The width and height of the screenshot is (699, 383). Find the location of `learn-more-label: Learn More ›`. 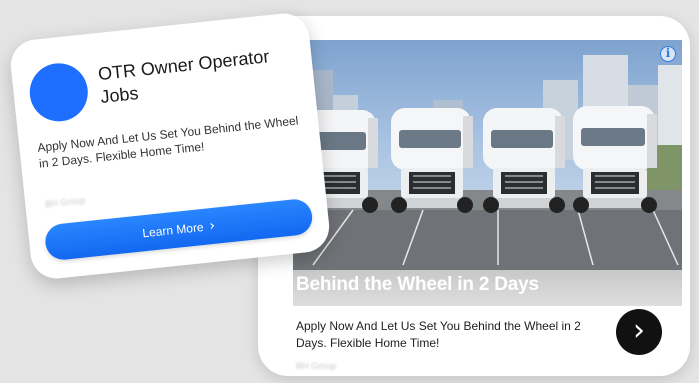

learn-more-label: Learn More › is located at coordinates (179, 230).